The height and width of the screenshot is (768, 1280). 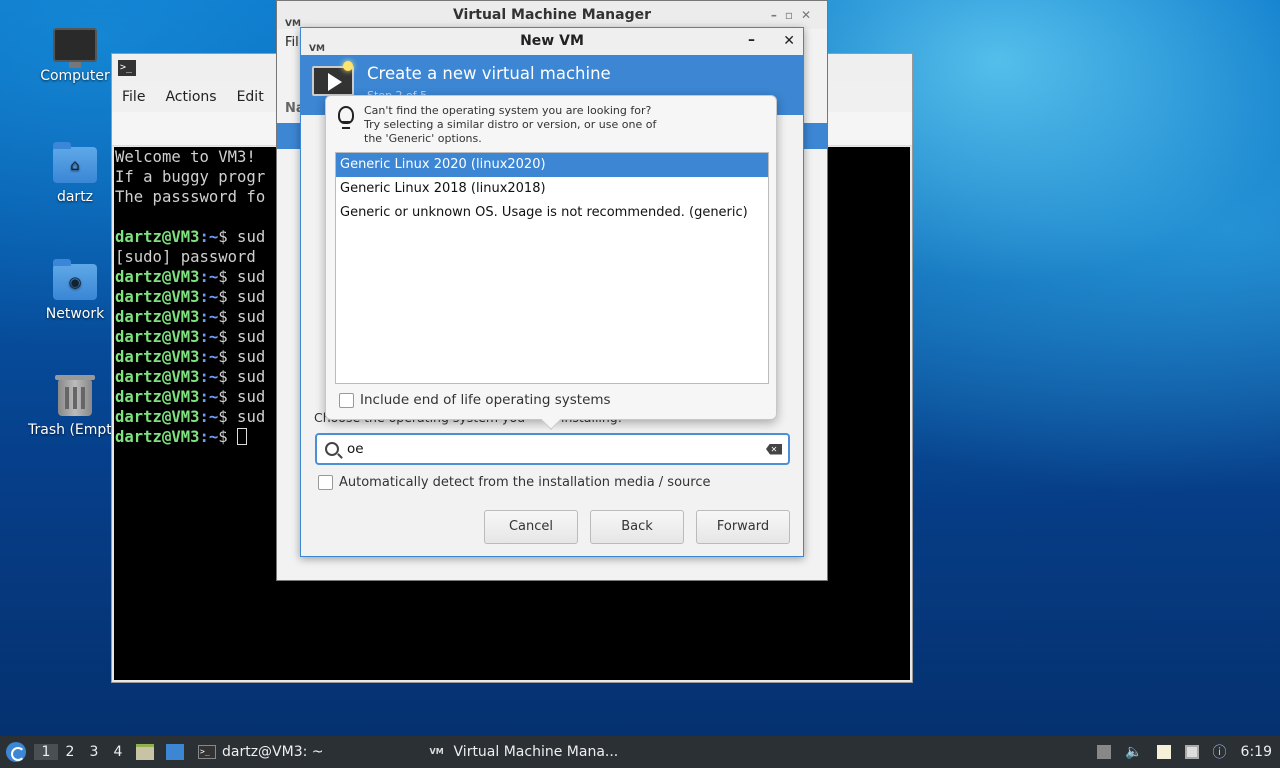 What do you see at coordinates (70, 752) in the screenshot?
I see `workspace-2: 2` at bounding box center [70, 752].